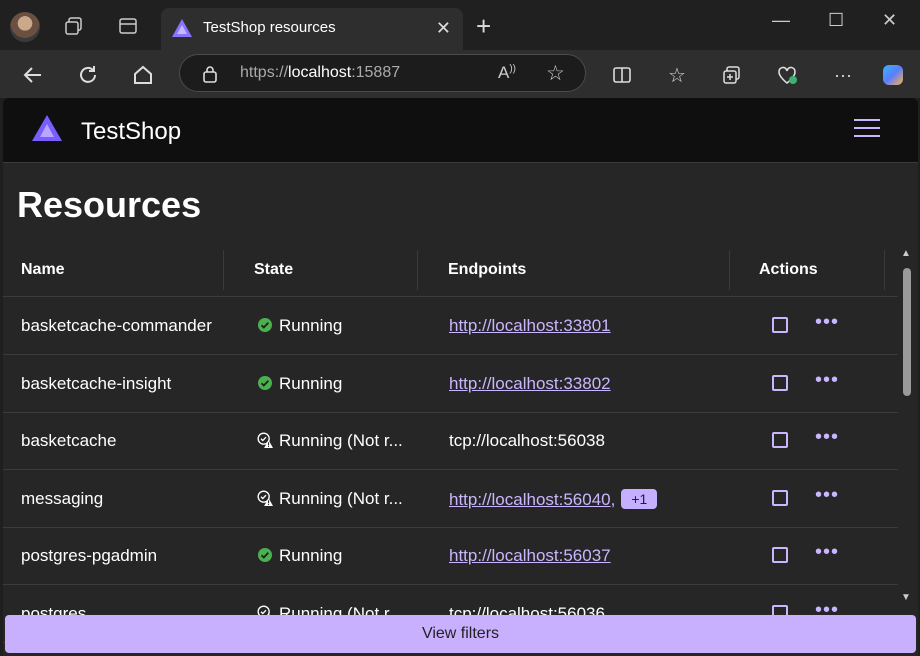  What do you see at coordinates (677, 75) in the screenshot?
I see `favorites-icon: ☆` at bounding box center [677, 75].